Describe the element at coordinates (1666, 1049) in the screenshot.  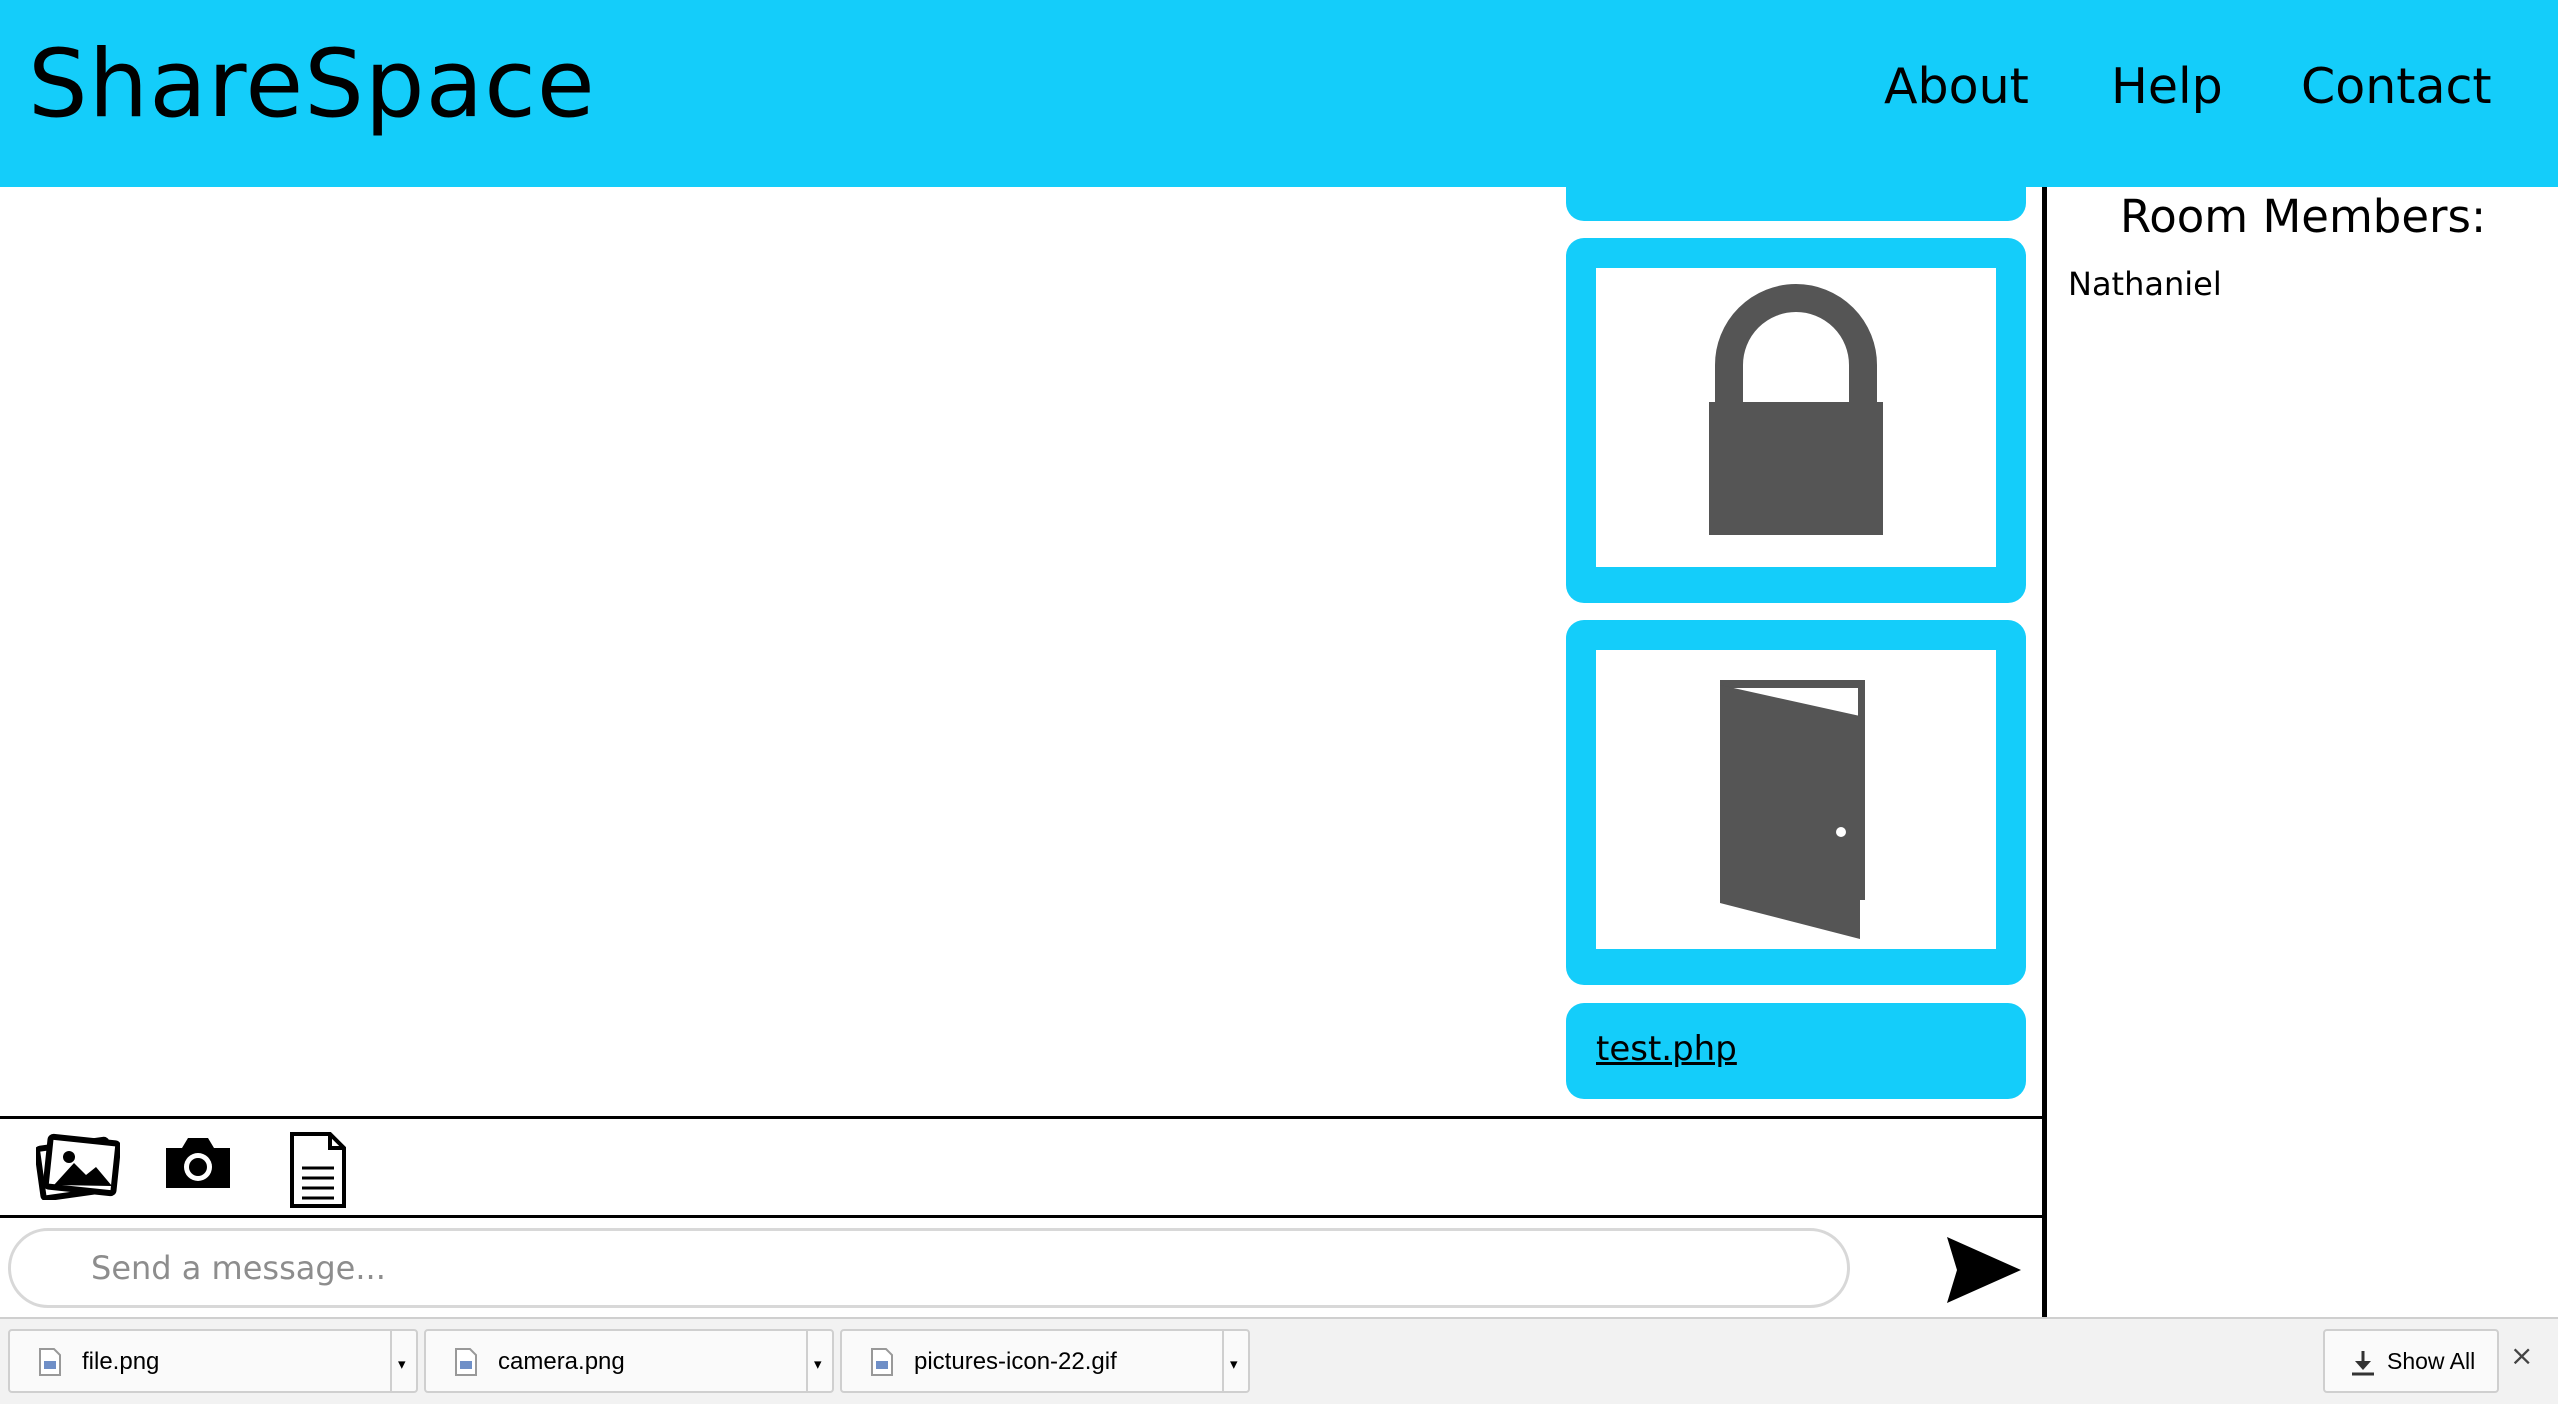
I see `file-link: test.php` at that location.